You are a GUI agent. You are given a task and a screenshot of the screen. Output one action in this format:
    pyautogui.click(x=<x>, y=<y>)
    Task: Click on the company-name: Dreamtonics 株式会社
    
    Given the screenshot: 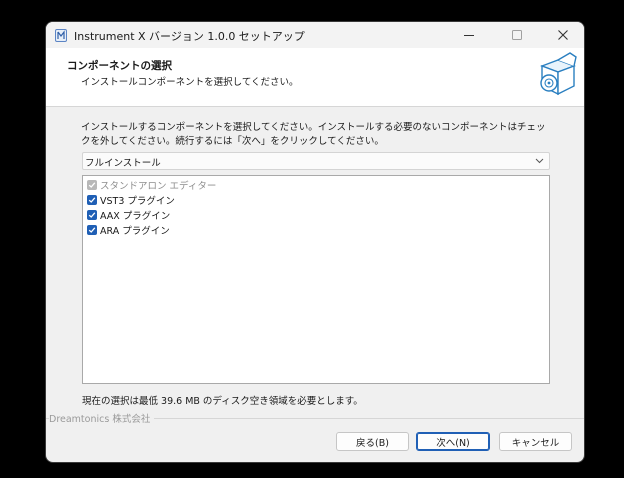 What is the action you would take?
    pyautogui.click(x=102, y=418)
    